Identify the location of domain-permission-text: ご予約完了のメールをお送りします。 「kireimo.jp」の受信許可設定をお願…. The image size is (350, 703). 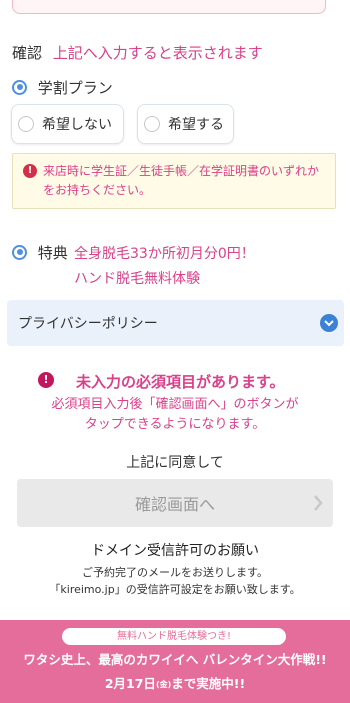
(175, 581).